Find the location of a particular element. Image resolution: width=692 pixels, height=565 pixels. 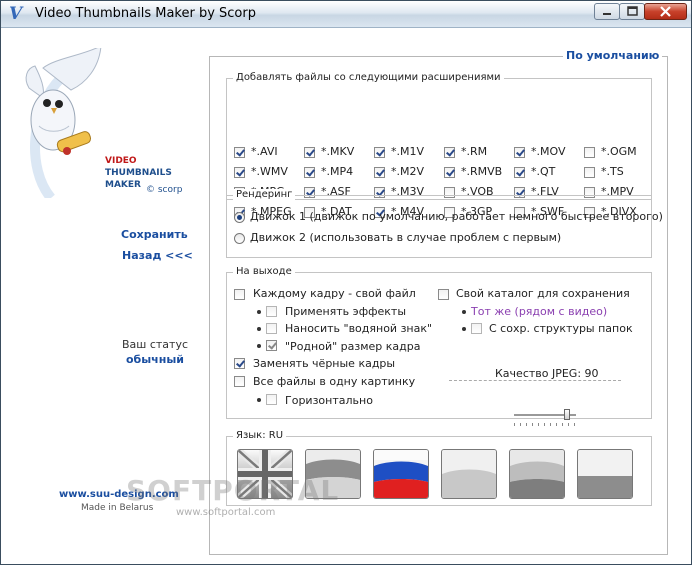

per-frame-checkbox is located at coordinates (239, 294).